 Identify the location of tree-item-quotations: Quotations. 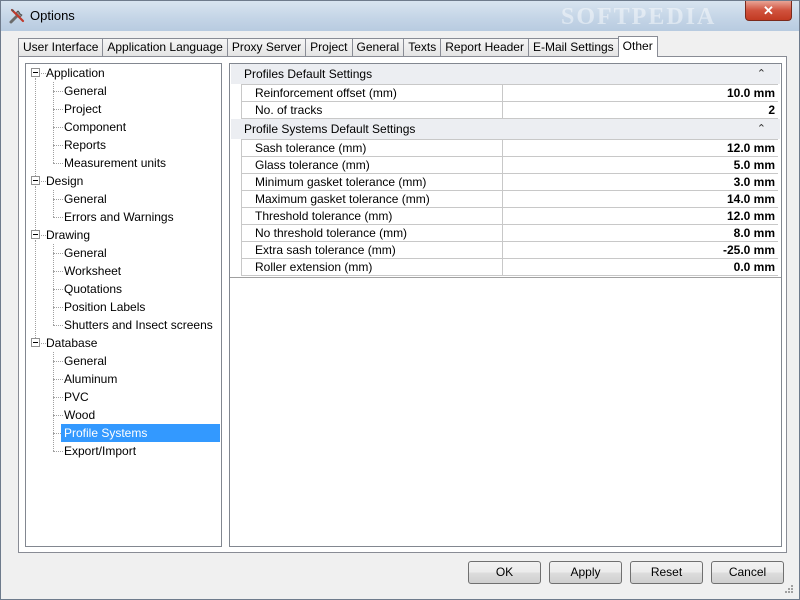
(93, 289).